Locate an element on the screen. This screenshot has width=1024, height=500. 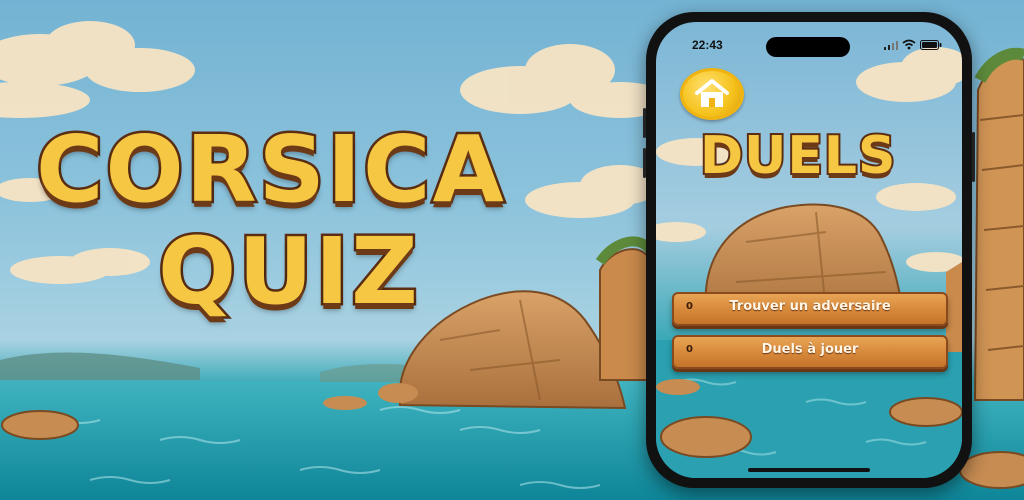
game-title-line1: CORSICA is located at coordinates (270, 170).